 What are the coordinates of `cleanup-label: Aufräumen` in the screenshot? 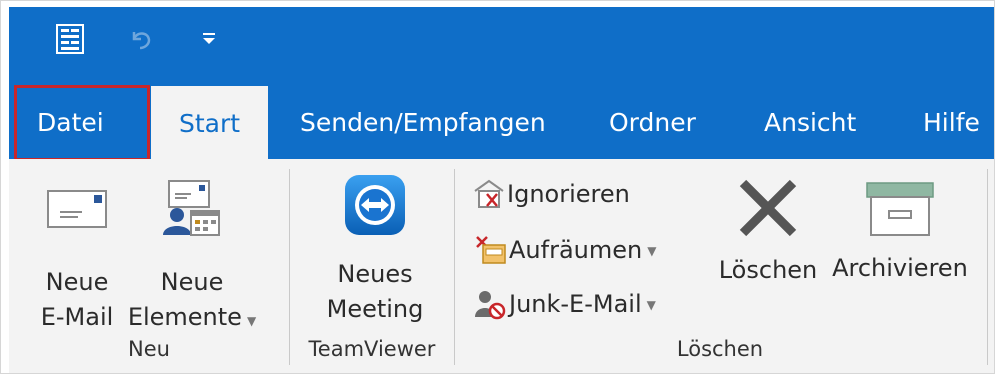 It's located at (576, 250).